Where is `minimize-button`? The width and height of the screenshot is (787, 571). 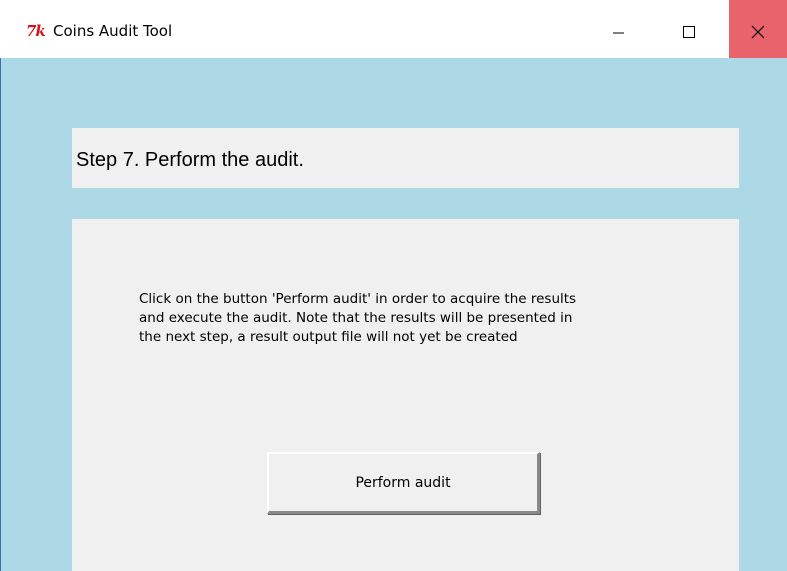 minimize-button is located at coordinates (618, 29).